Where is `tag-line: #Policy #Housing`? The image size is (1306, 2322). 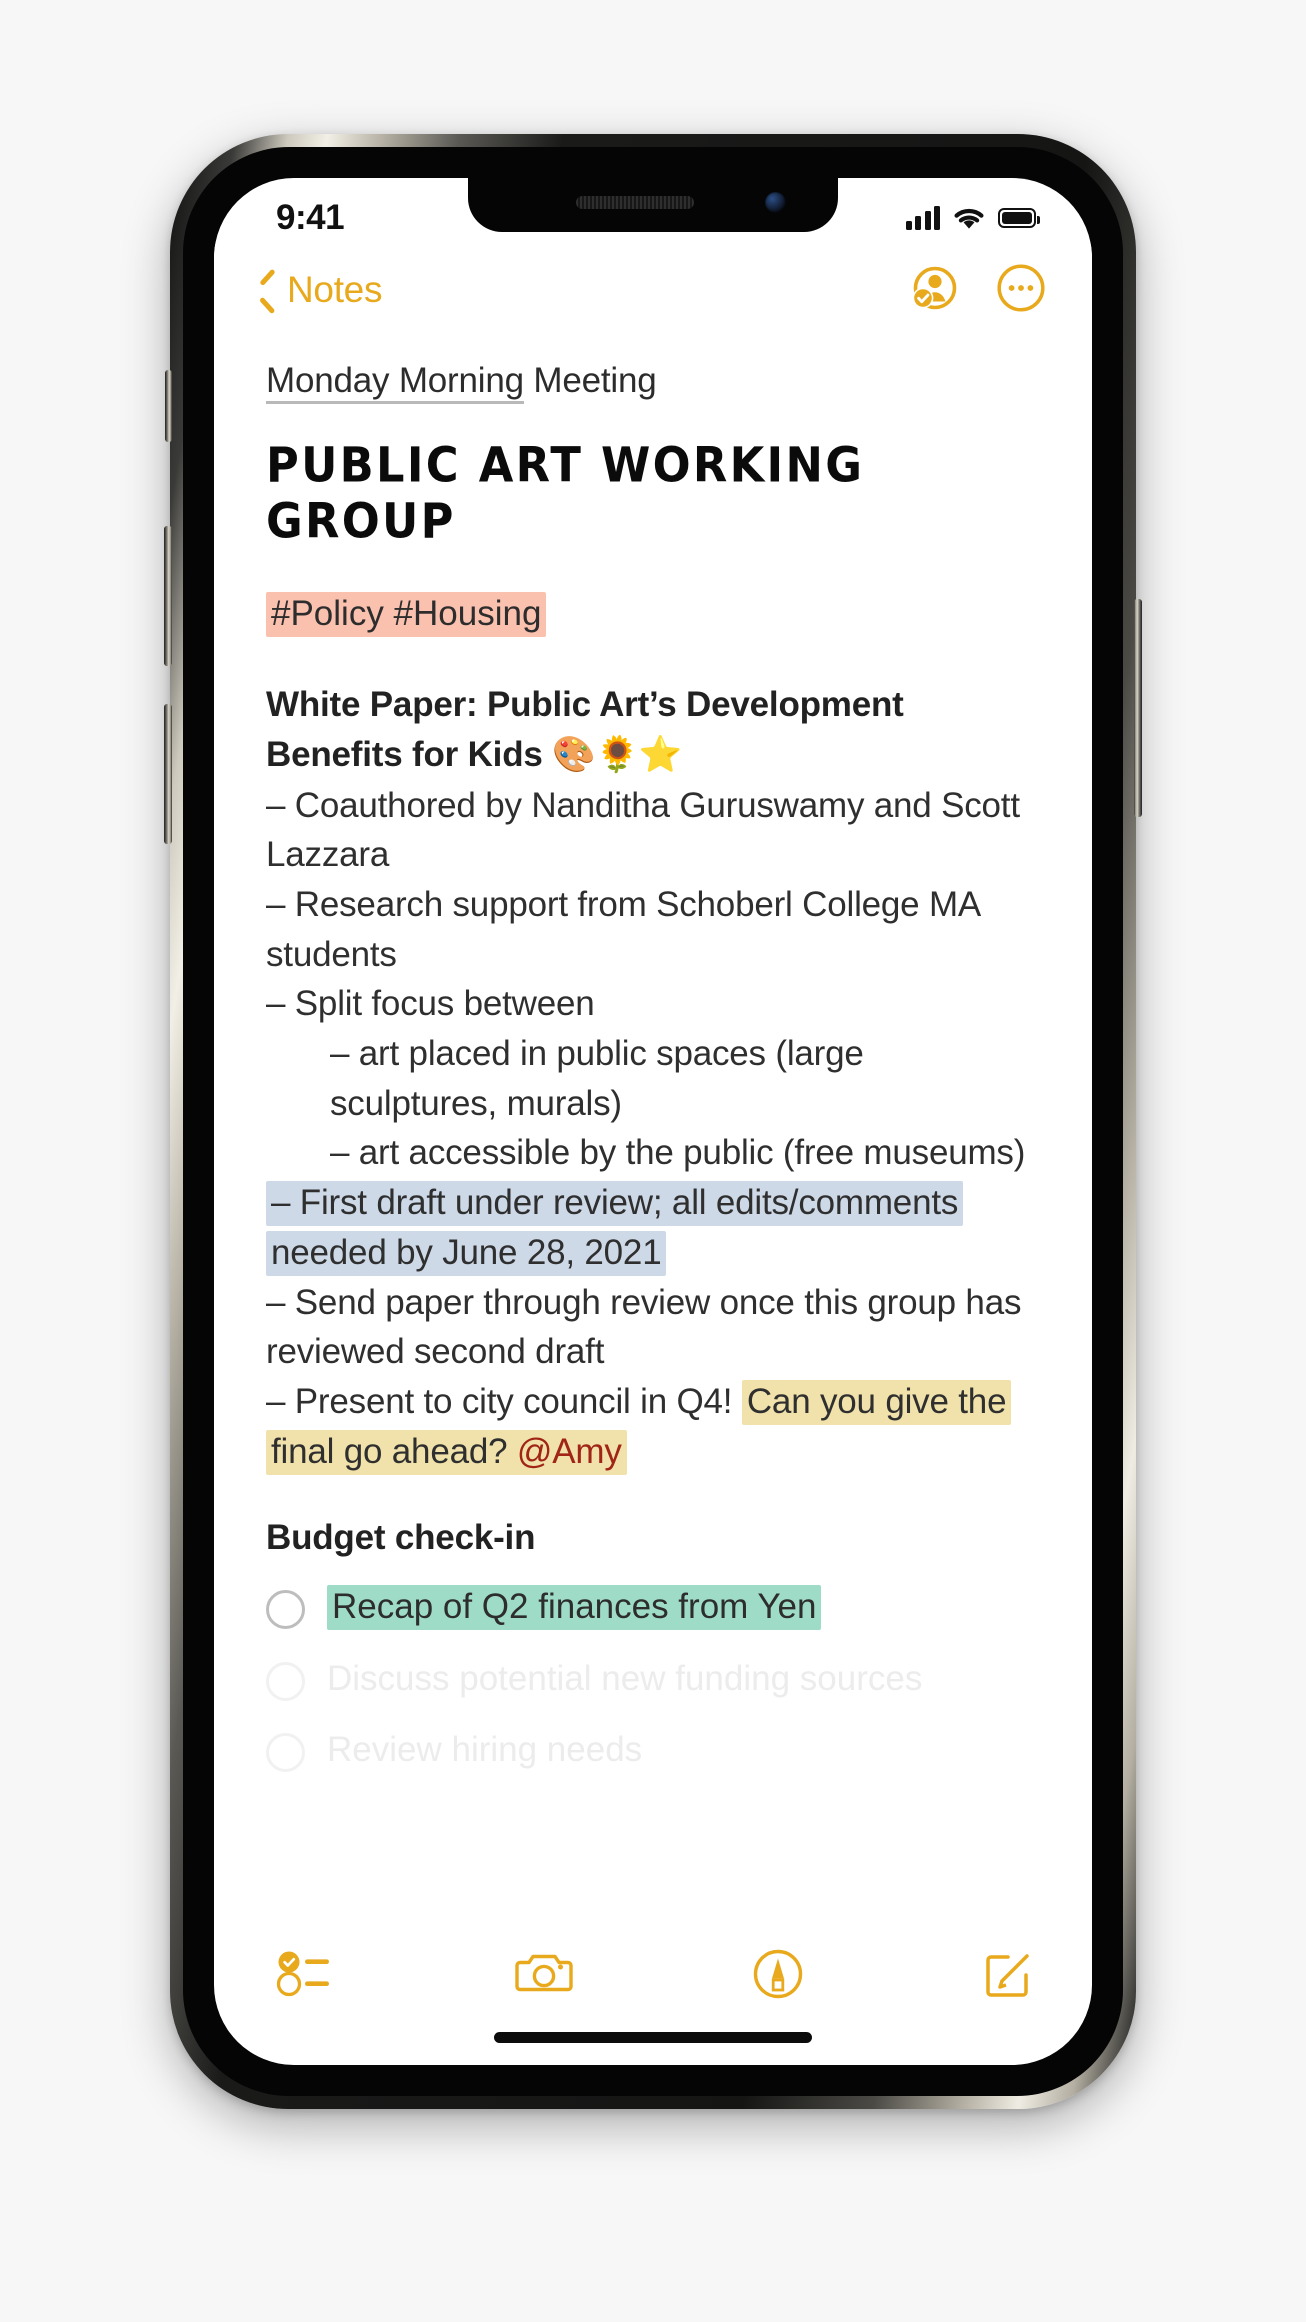 tag-line: #Policy #Housing is located at coordinates (653, 614).